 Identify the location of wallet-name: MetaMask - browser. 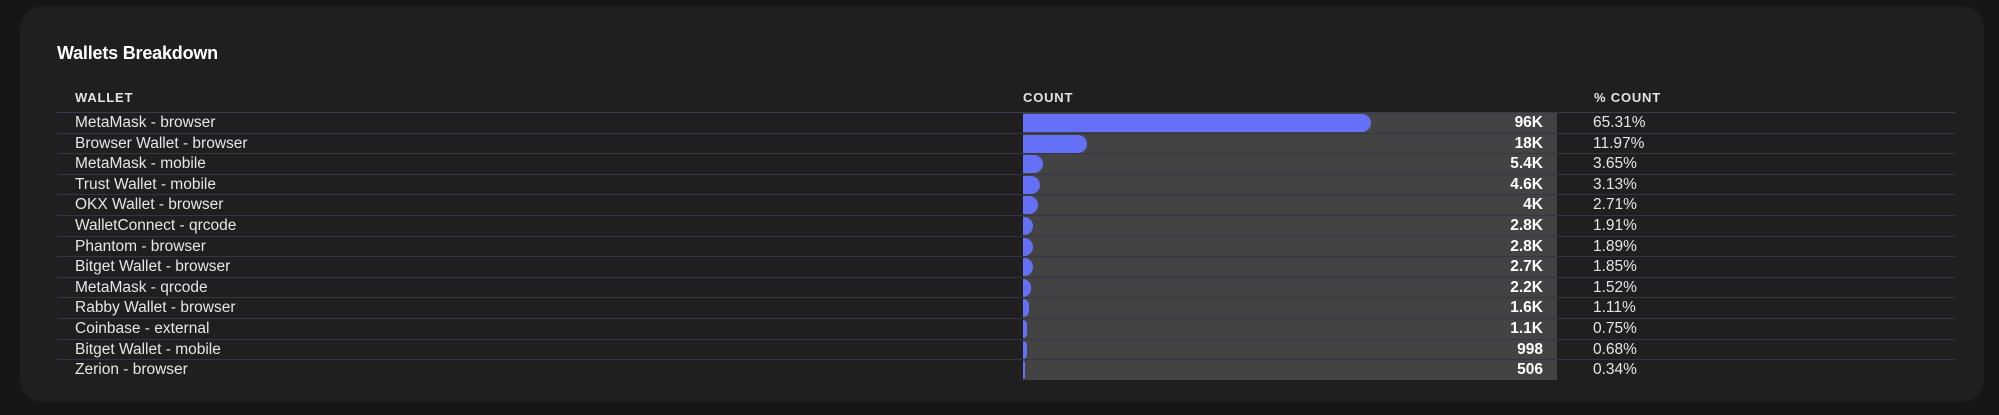
(145, 122).